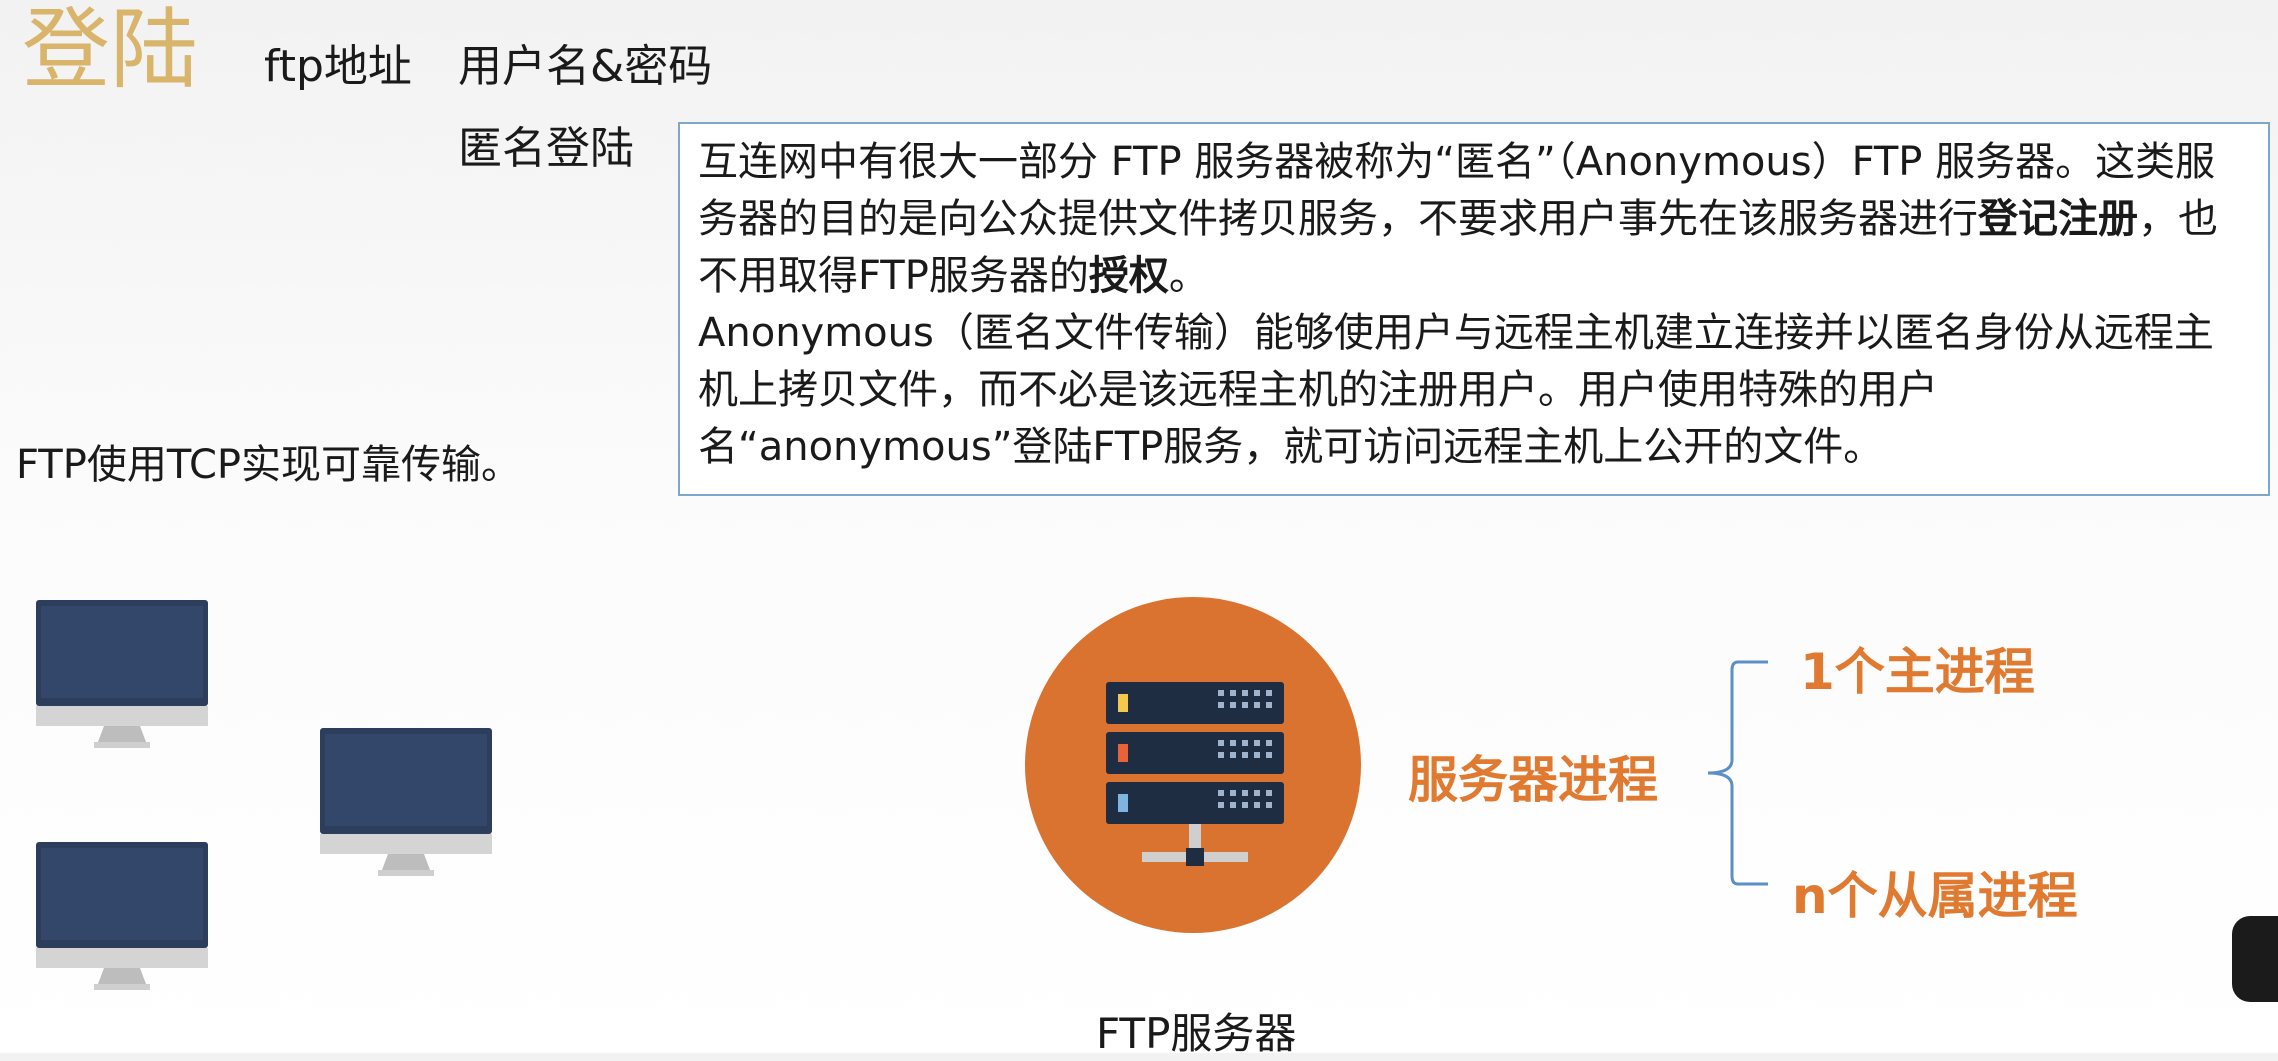 This screenshot has width=2278, height=1061. What do you see at coordinates (546, 148) in the screenshot?
I see `anonymous-login-label: 匿名登陆` at bounding box center [546, 148].